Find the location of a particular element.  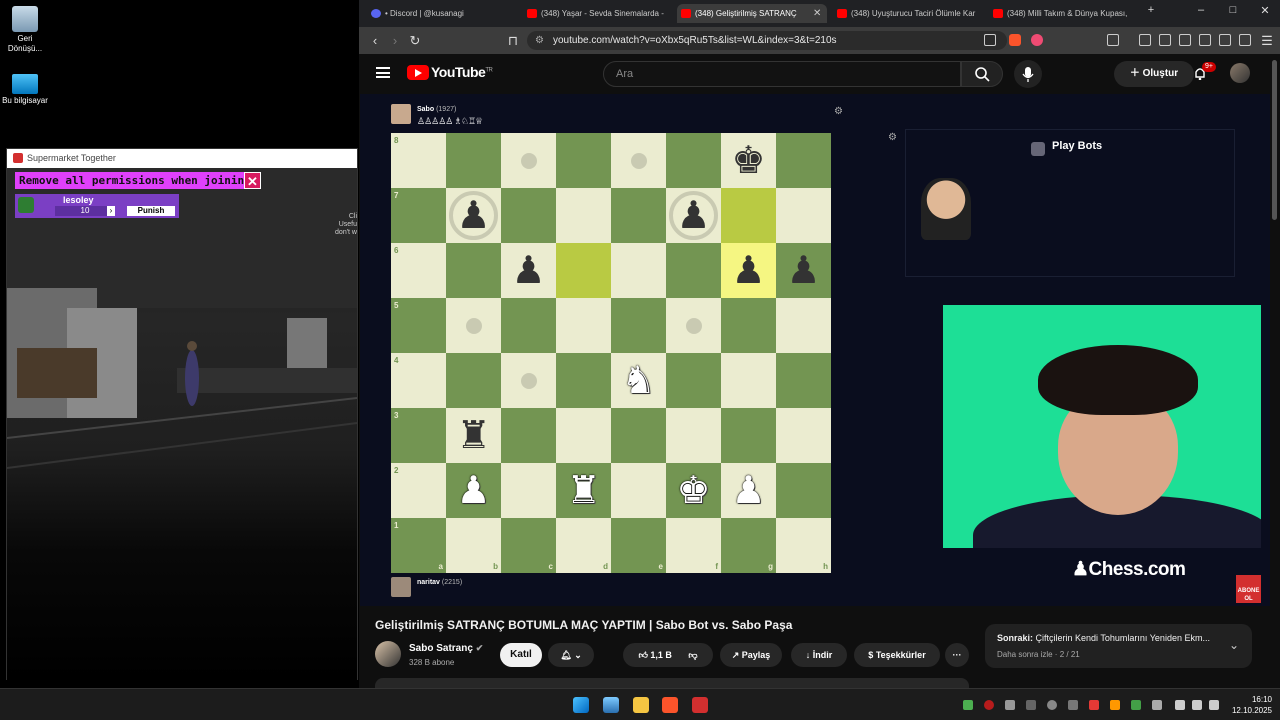

square-c1: c is located at coordinates (528, 545).